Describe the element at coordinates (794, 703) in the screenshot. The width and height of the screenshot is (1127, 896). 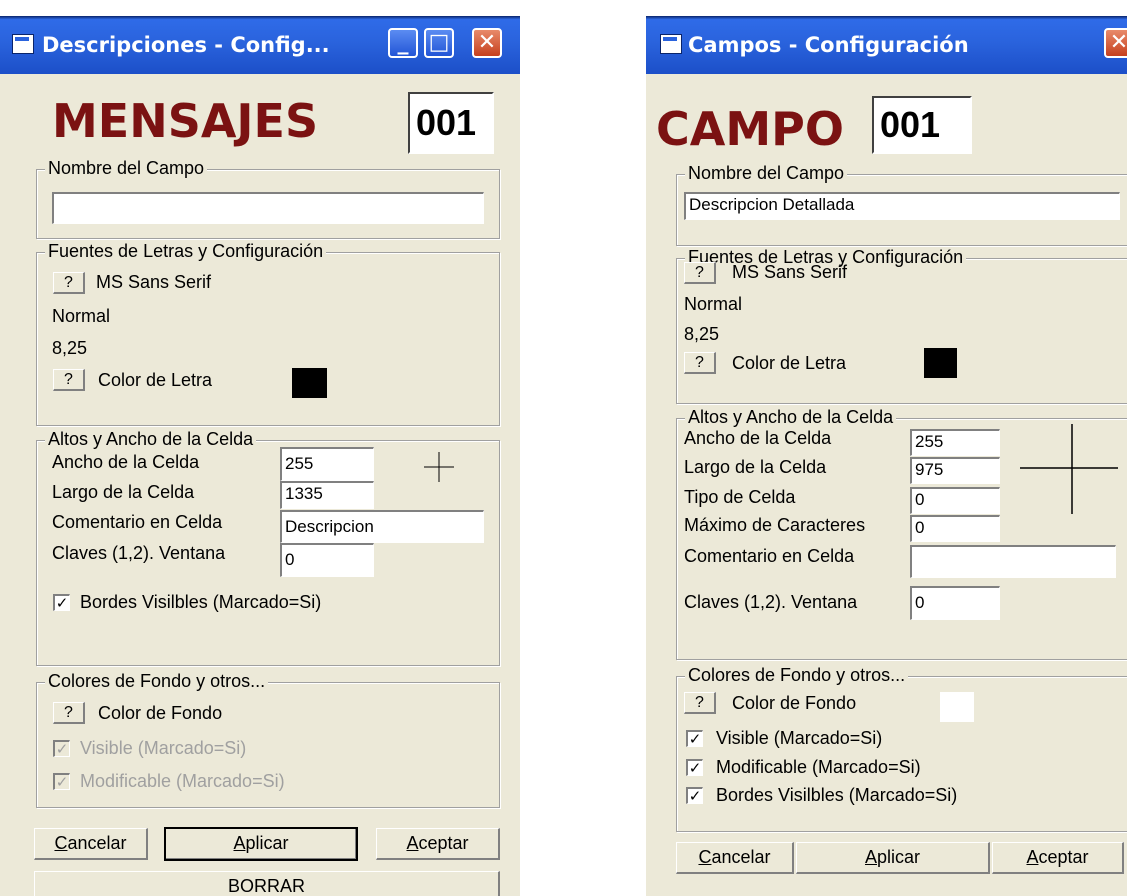
I see `right-color-fondo-label: Color de Fondo` at that location.